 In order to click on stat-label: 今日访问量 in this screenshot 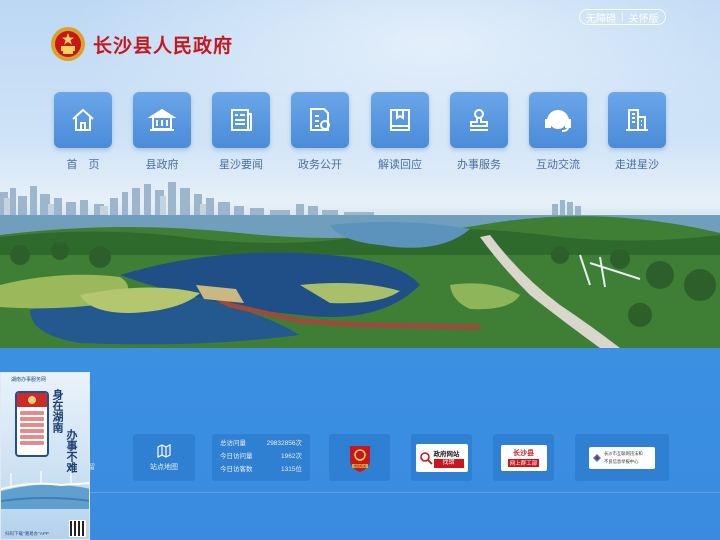, I will do `click(236, 456)`.